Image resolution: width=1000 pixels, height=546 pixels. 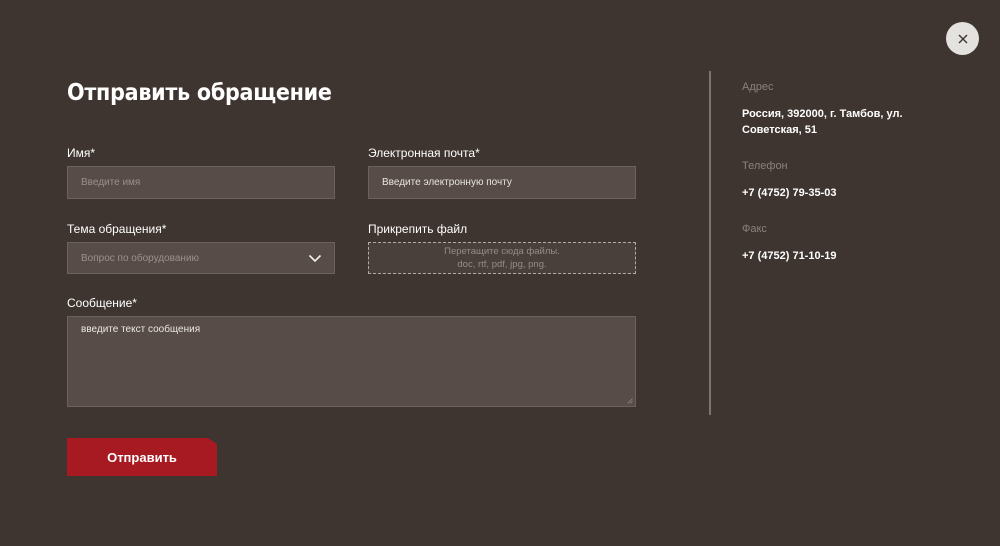 What do you see at coordinates (502, 251) in the screenshot?
I see `dropzone-hint: Перетащите сюда файлы.` at bounding box center [502, 251].